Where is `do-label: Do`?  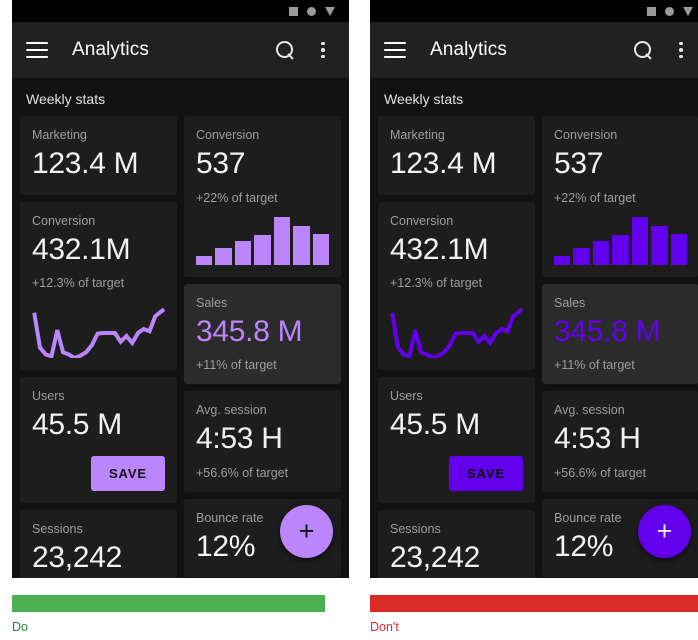 do-label: Do is located at coordinates (20, 627).